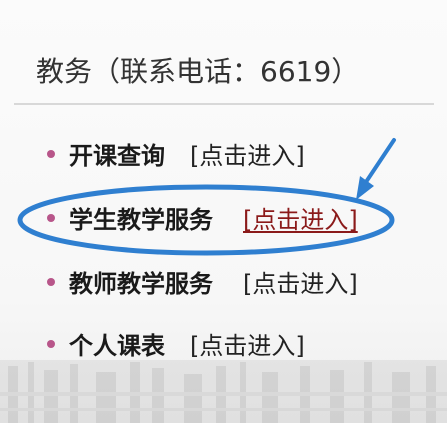  What do you see at coordinates (223, 284) in the screenshot?
I see `menu-item-teacher-teaching-service: 教师教学服务 [点击进入]` at bounding box center [223, 284].